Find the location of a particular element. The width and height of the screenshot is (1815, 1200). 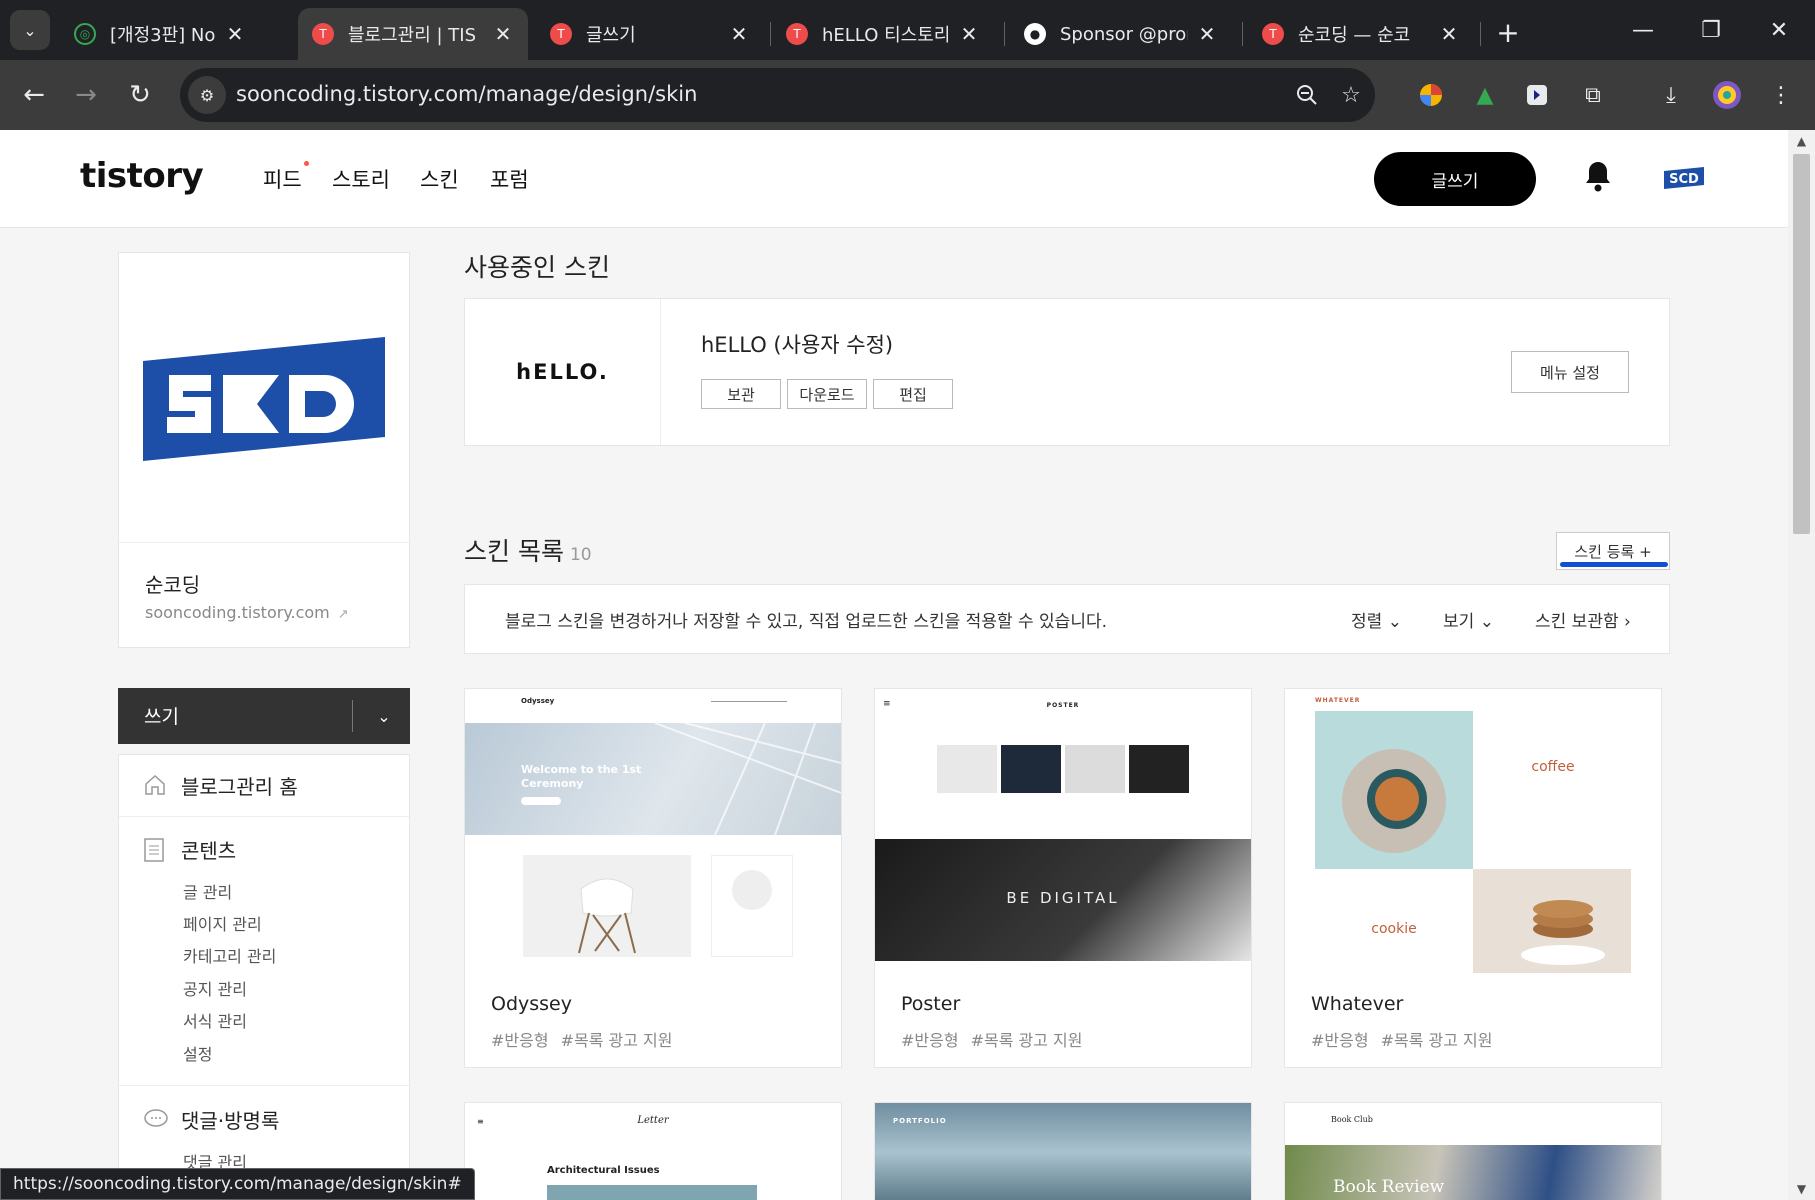

edit-button: 편집 is located at coordinates (913, 394).